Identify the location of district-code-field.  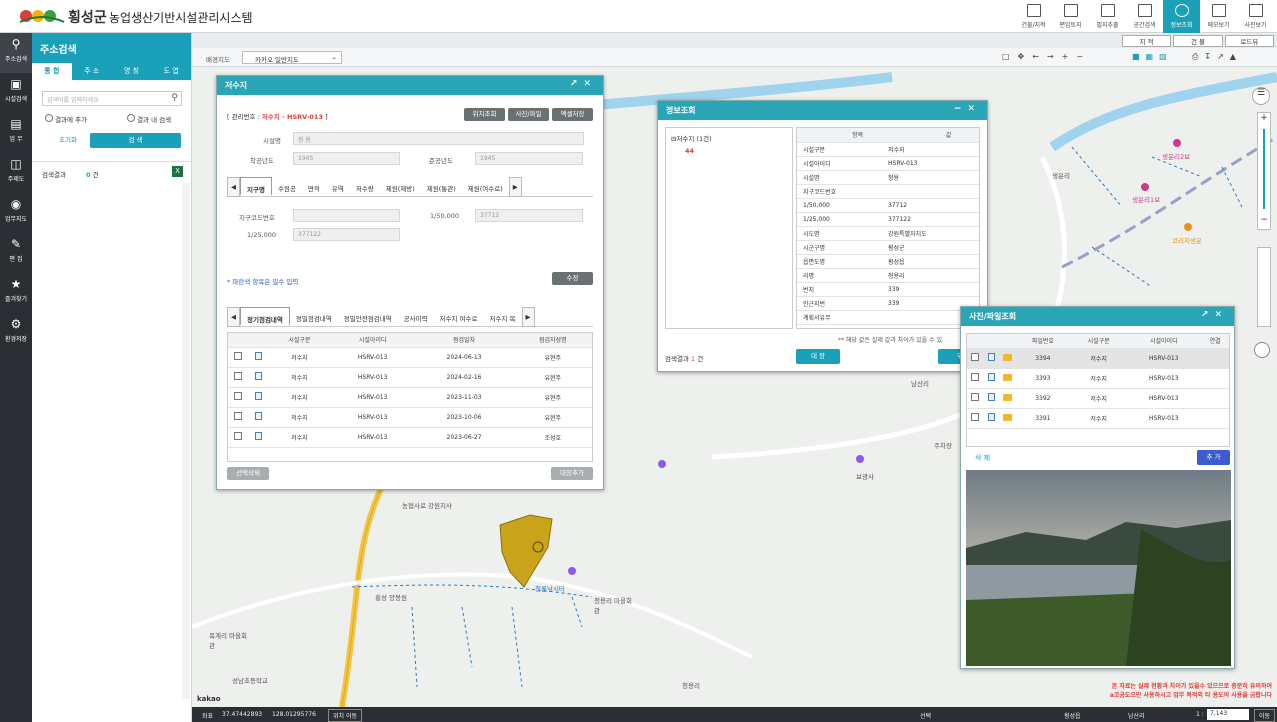
(346, 215).